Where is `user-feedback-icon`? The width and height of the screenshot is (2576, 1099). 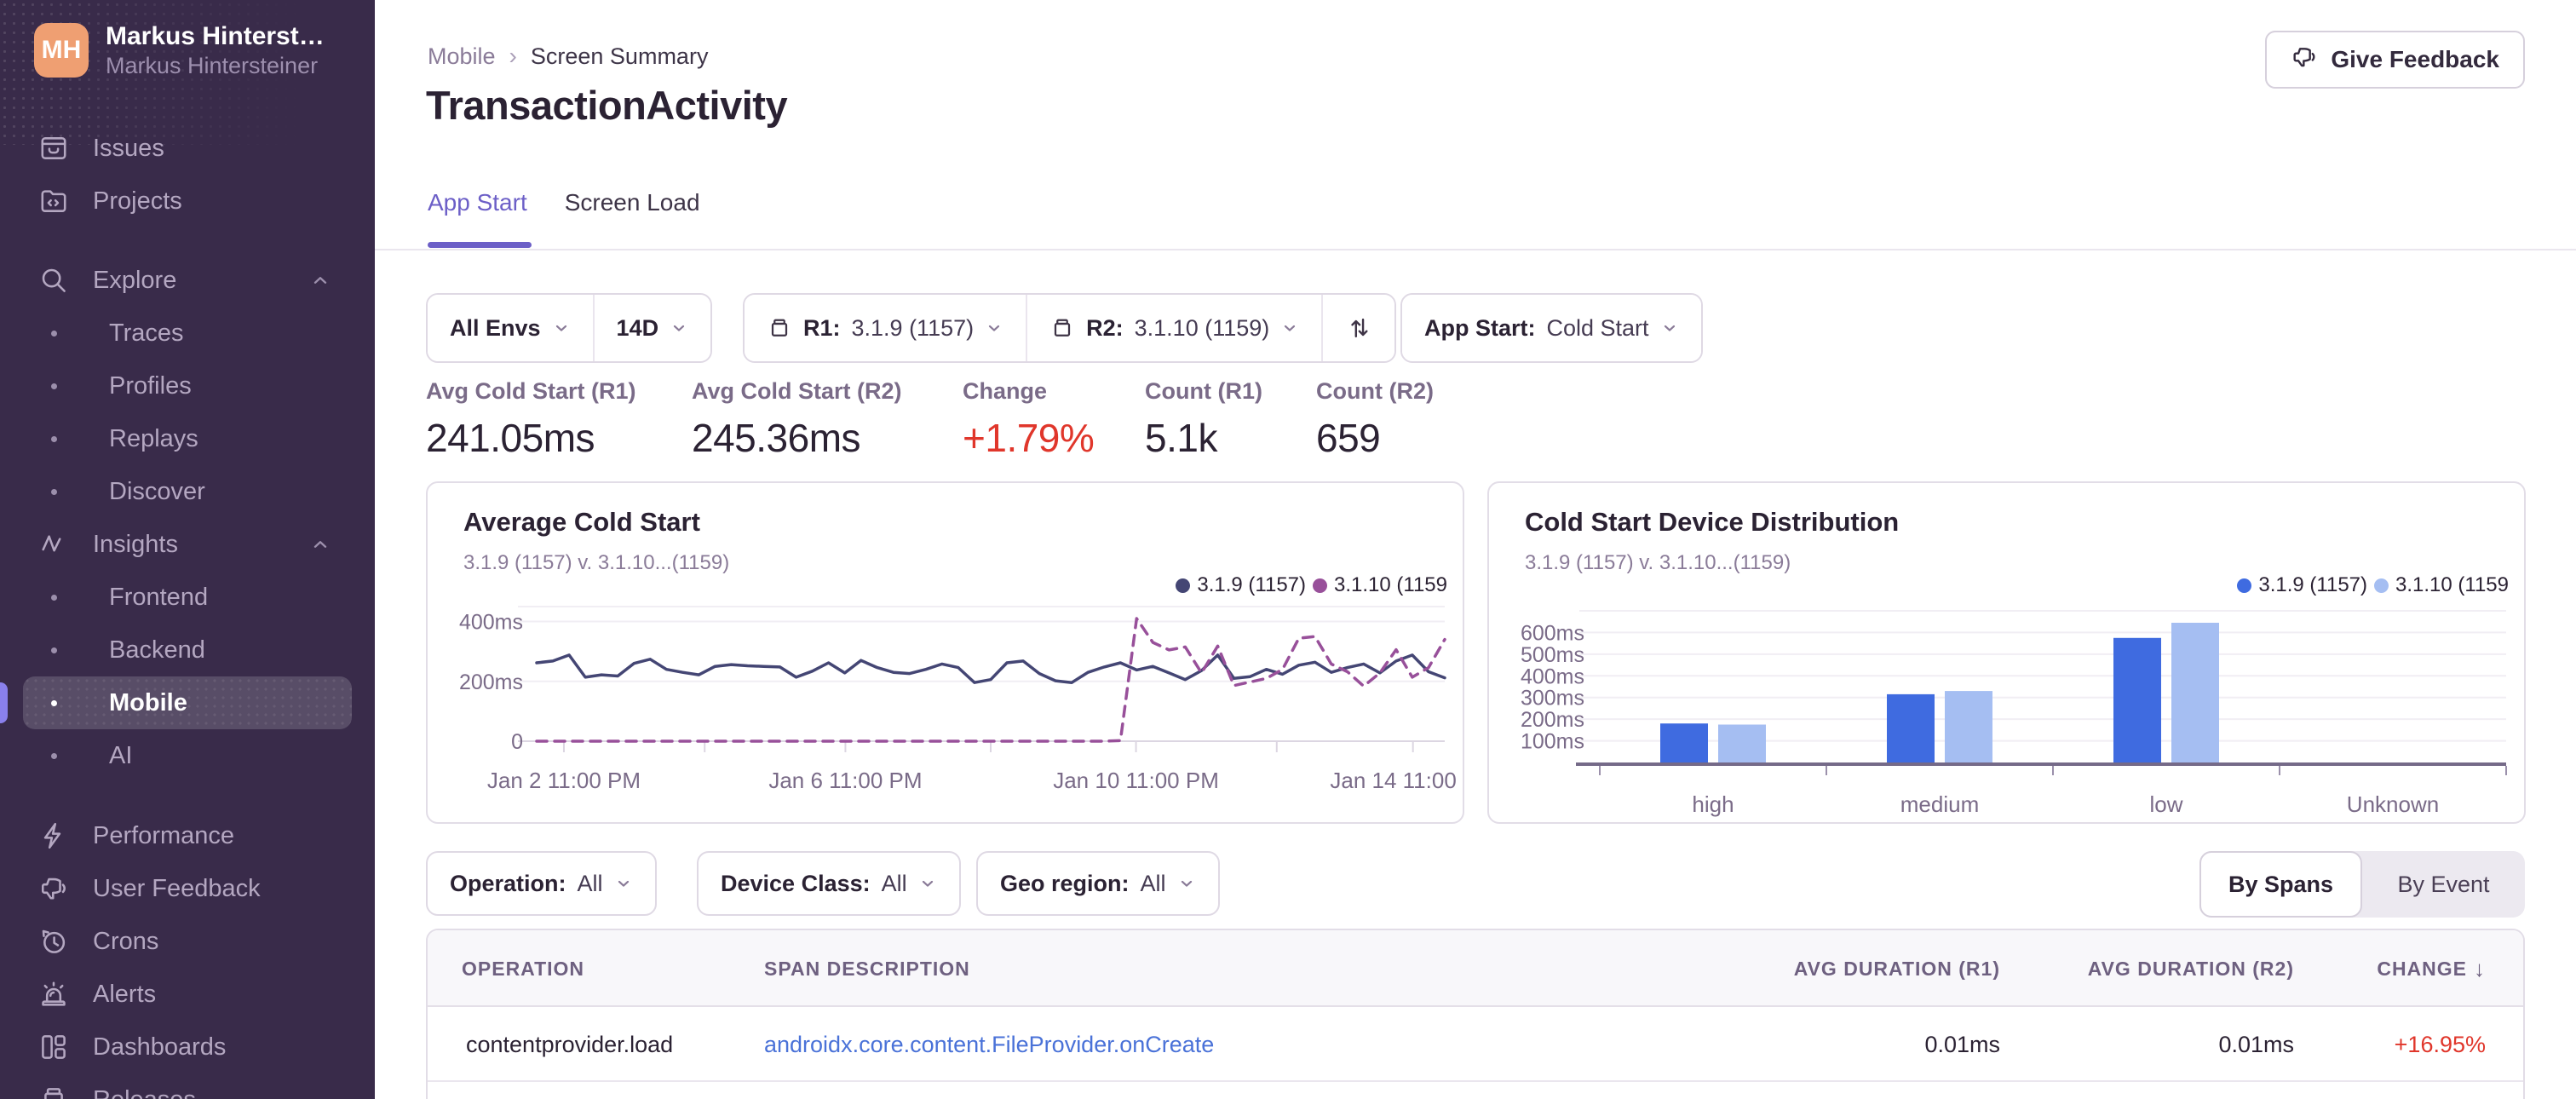 user-feedback-icon is located at coordinates (54, 888).